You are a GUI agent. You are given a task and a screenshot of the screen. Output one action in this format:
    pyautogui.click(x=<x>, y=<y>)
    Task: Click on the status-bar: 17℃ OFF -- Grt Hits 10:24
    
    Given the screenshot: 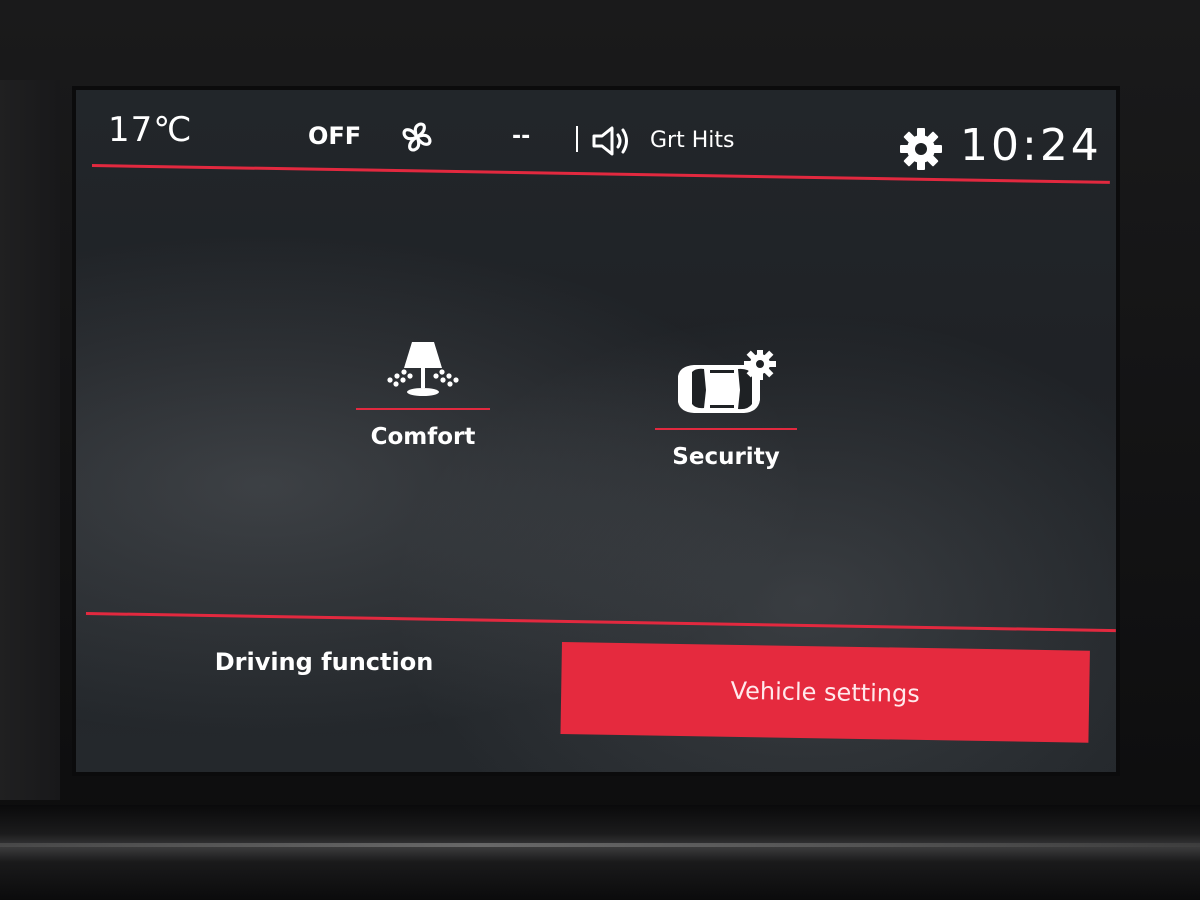 What is the action you would take?
    pyautogui.click(x=596, y=130)
    